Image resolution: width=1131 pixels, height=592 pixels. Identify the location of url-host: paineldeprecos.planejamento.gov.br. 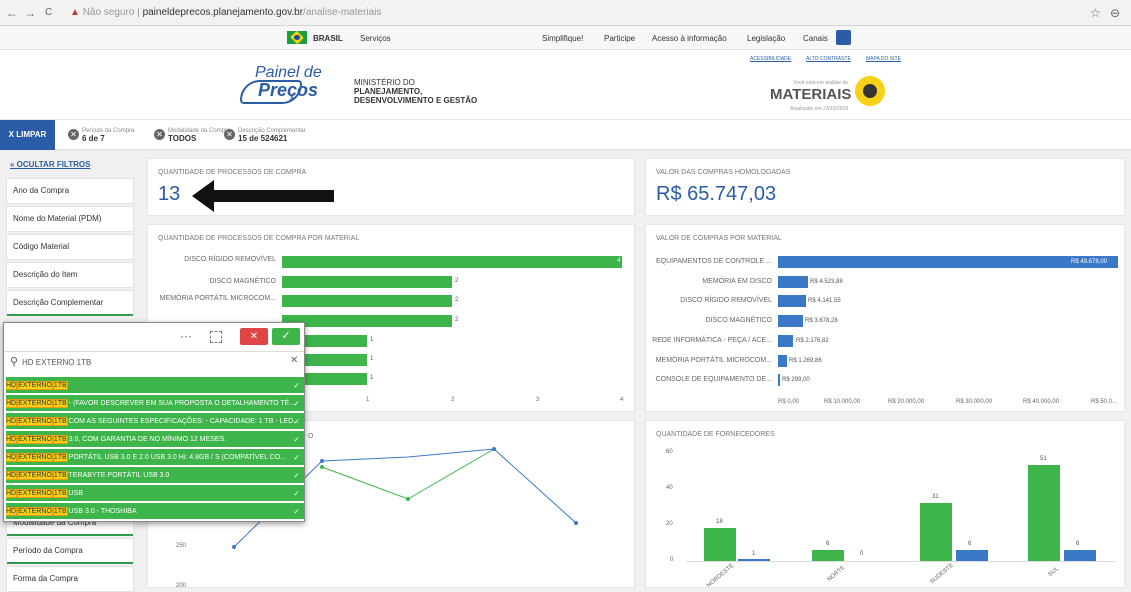
(223, 12).